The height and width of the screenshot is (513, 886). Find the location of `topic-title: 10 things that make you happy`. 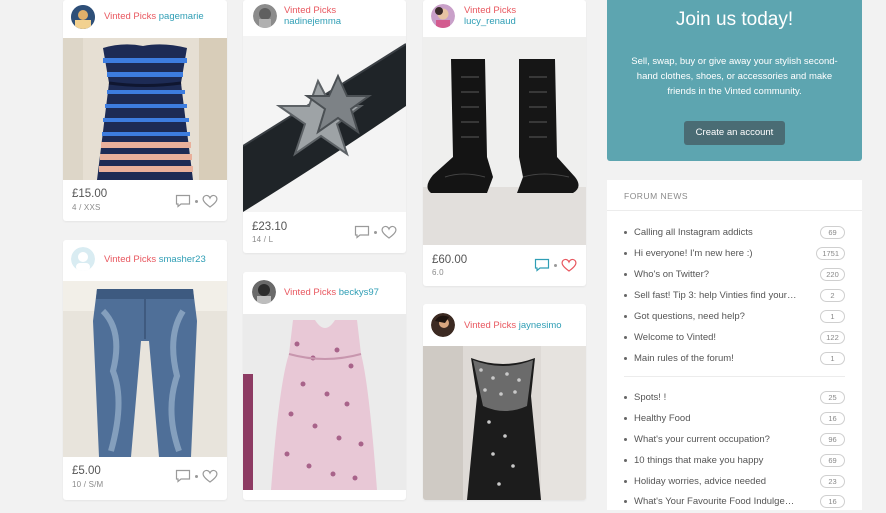

topic-title: 10 things that make you happy is located at coordinates (716, 460).